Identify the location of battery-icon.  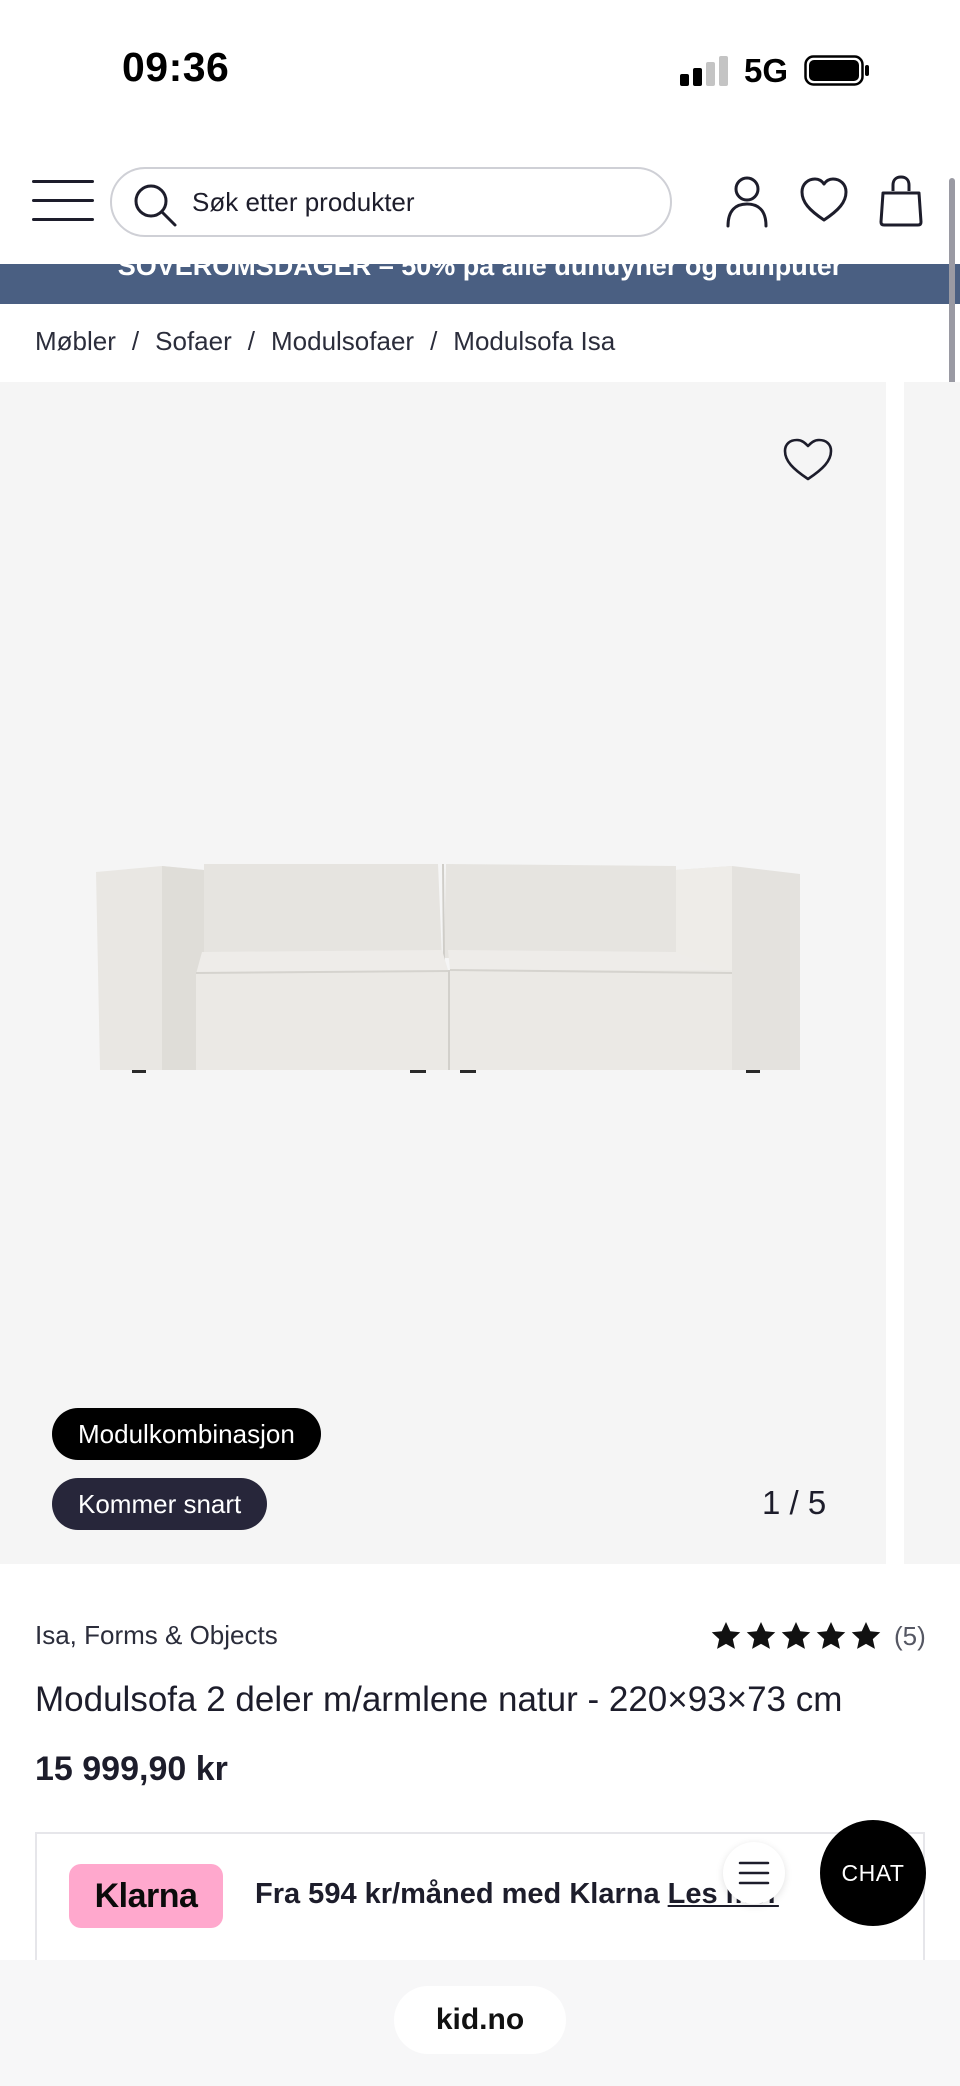
(836, 70).